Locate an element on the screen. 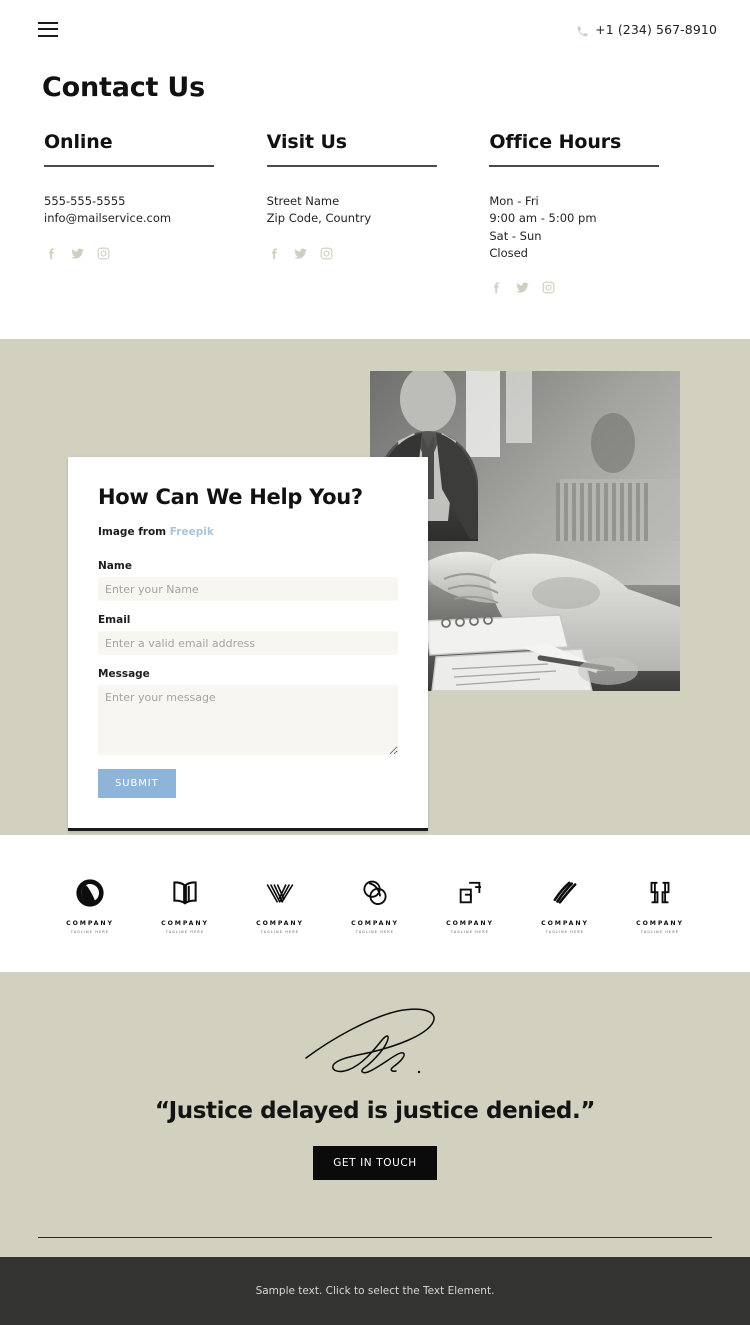 Image resolution: width=750 pixels, height=1325 pixels. page-title: Contact Us is located at coordinates (124, 87).